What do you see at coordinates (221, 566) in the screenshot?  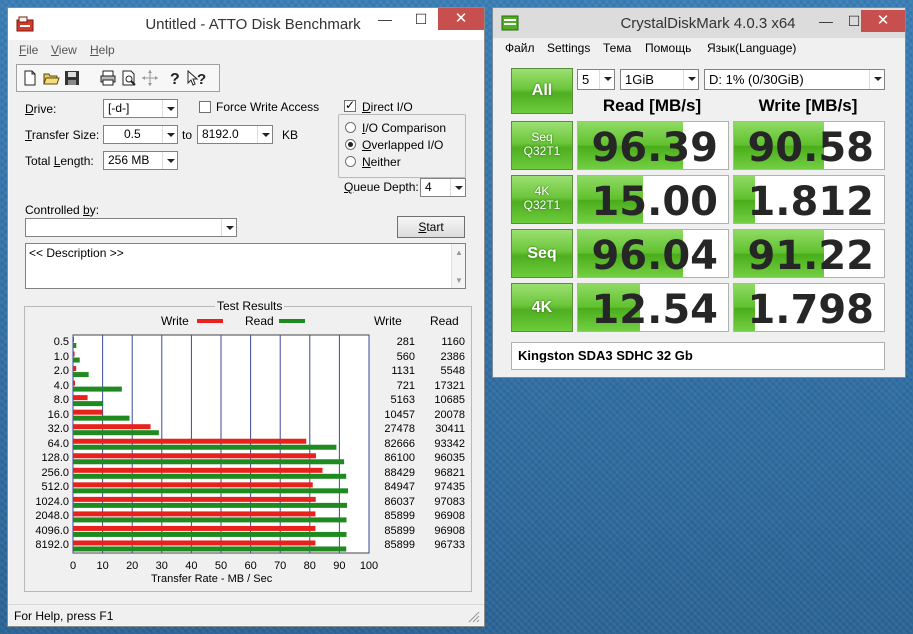 I see `x-tick-label: 50` at bounding box center [221, 566].